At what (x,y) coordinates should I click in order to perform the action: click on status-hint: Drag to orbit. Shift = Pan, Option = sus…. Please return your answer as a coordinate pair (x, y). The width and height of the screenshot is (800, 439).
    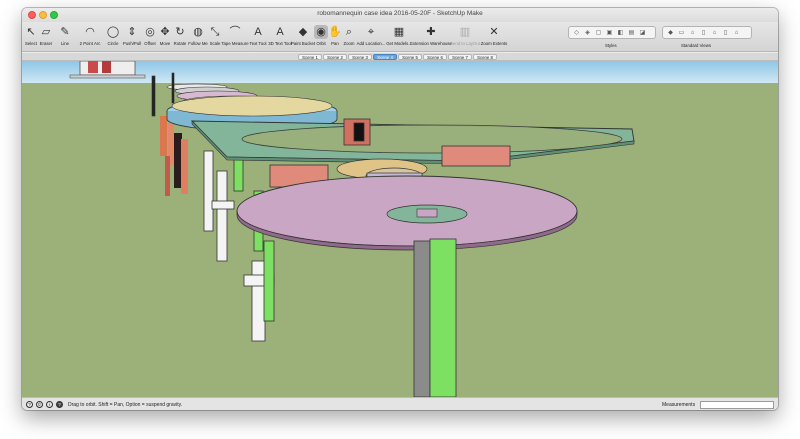
    Looking at the image, I should click on (125, 405).